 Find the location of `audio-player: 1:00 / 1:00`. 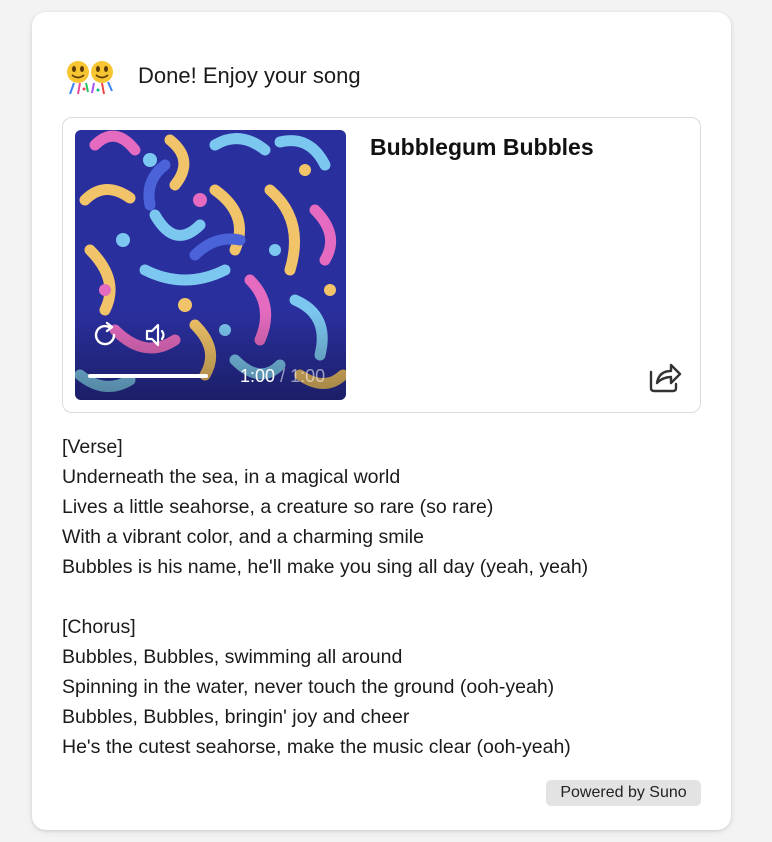

audio-player: 1:00 / 1:00 is located at coordinates (210, 265).